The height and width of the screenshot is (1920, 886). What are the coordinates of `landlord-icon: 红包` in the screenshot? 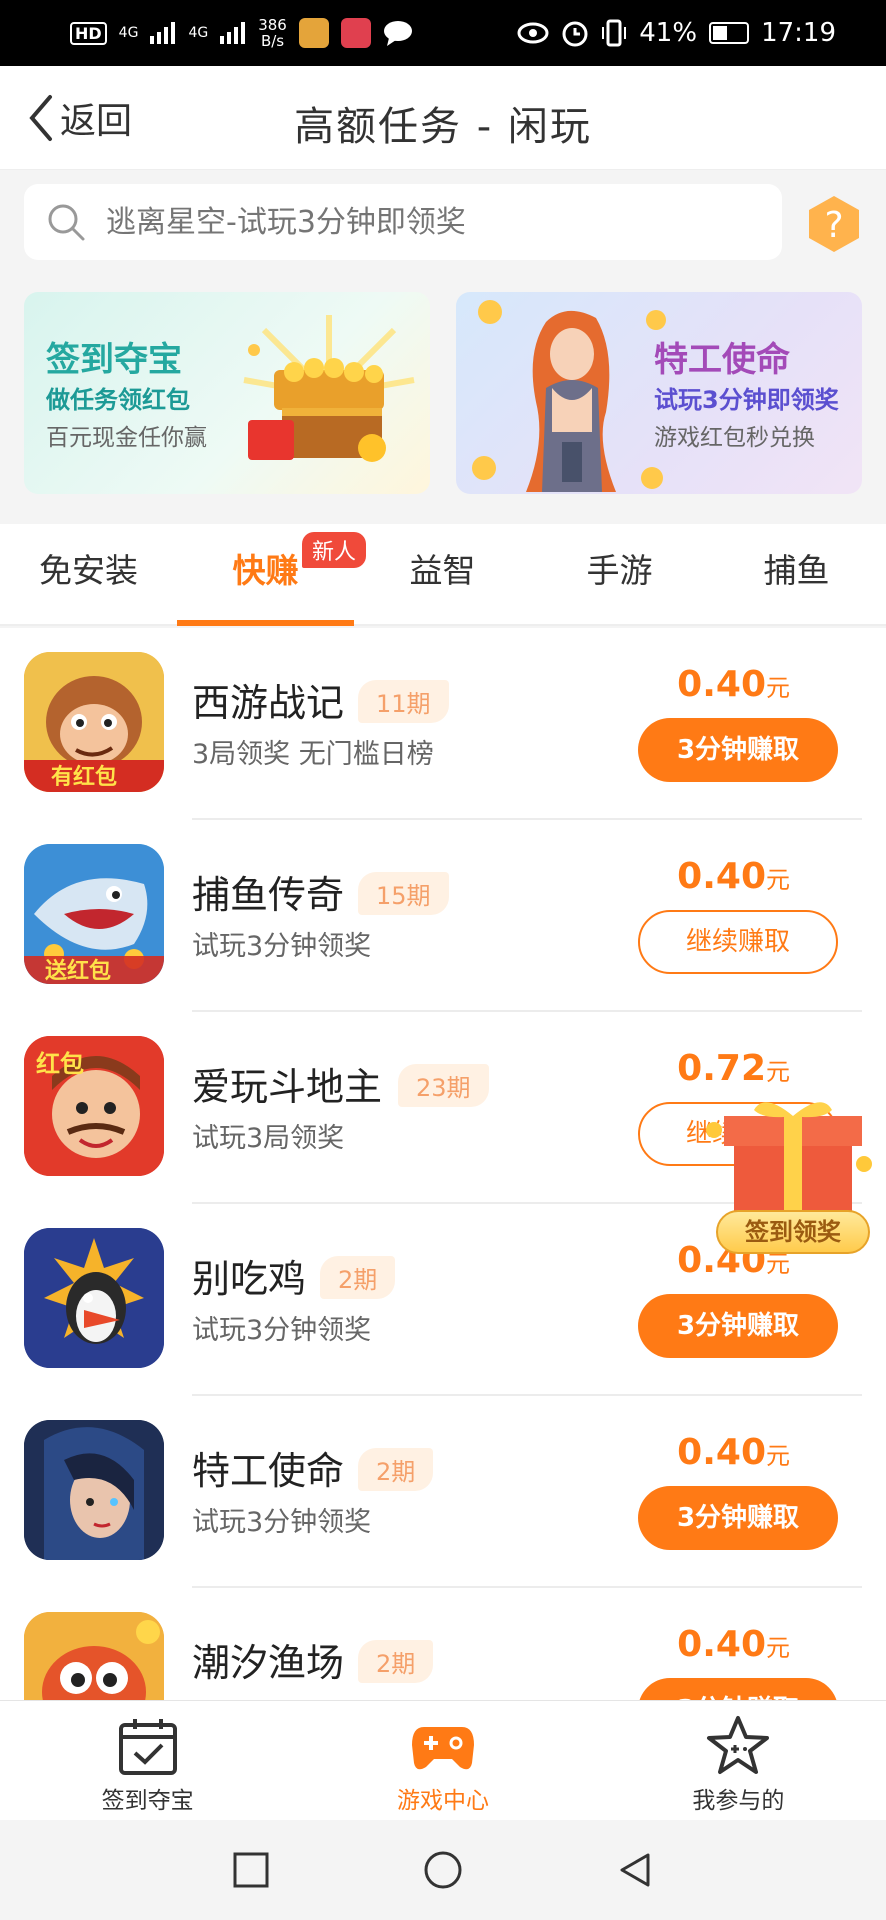 It's located at (94, 1106).